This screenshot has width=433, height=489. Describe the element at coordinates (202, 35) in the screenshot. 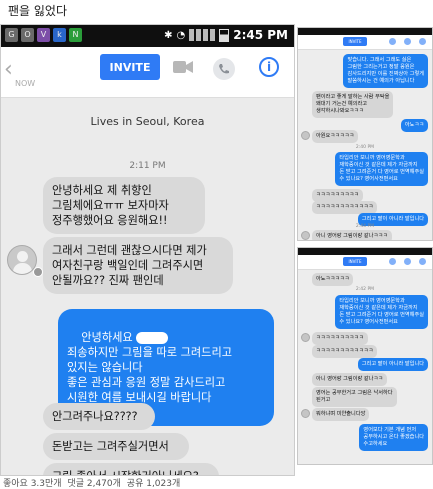

I see `signal-icon` at that location.